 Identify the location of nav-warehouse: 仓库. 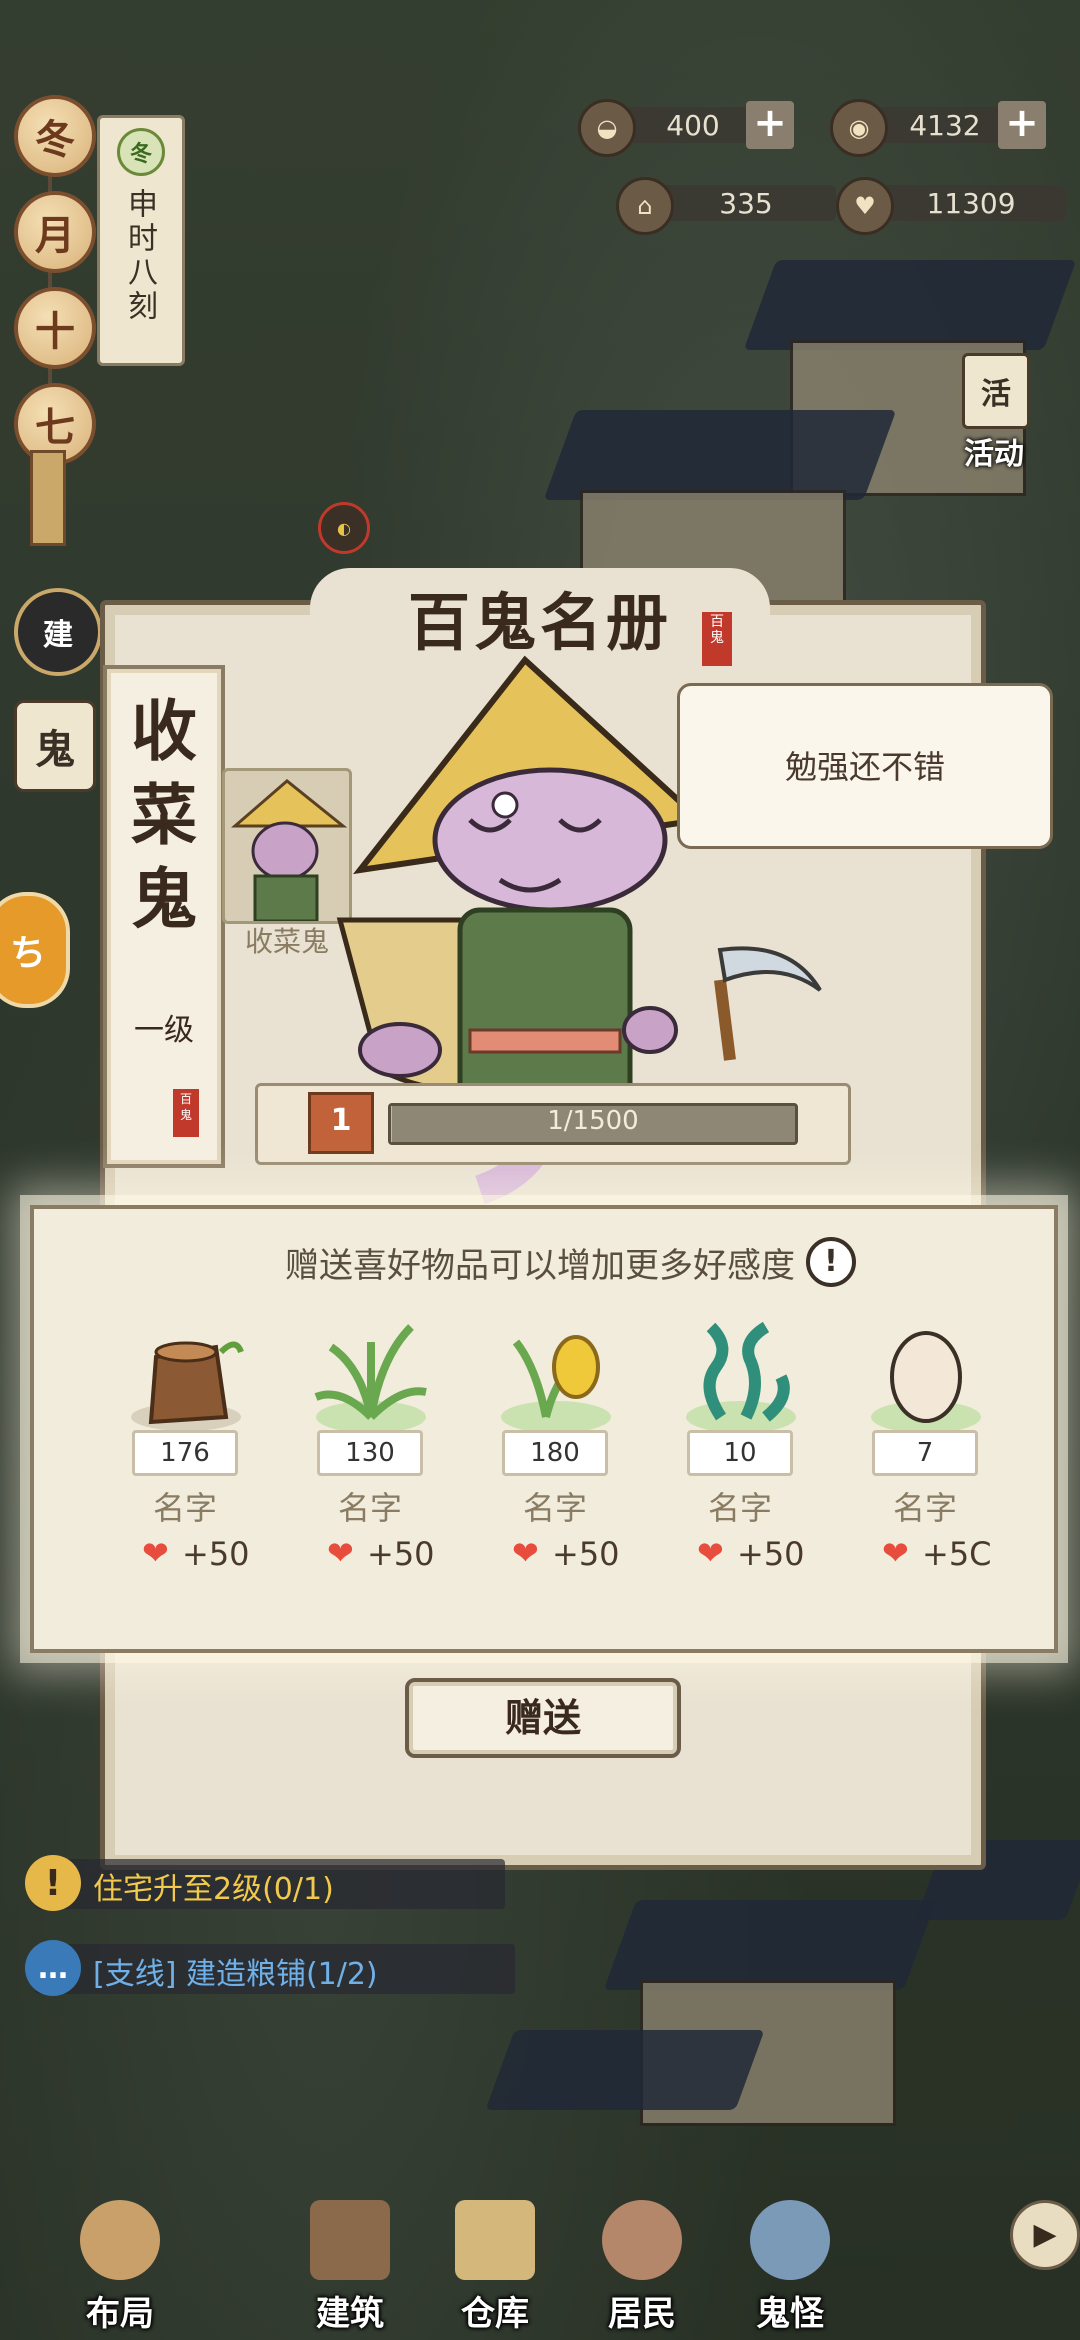
(495, 2270).